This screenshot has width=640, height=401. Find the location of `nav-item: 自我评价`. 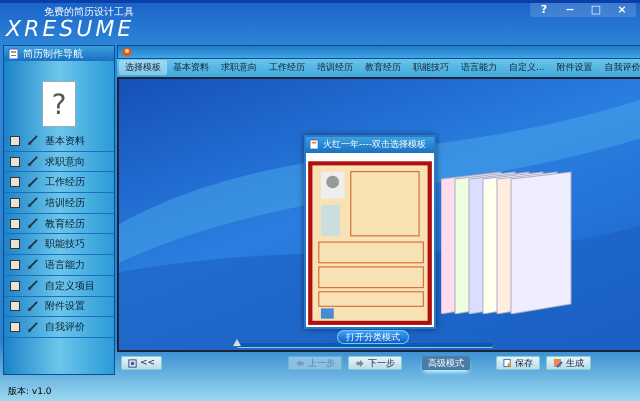

nav-item: 自我评价 is located at coordinates (65, 327).